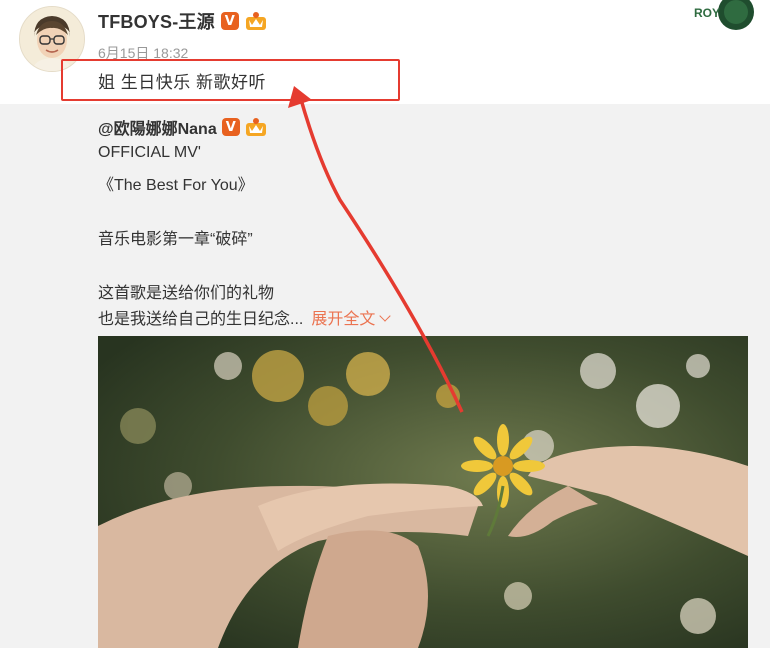 This screenshot has width=770, height=648. I want to click on expand-label: 展开全文, so click(343, 319).